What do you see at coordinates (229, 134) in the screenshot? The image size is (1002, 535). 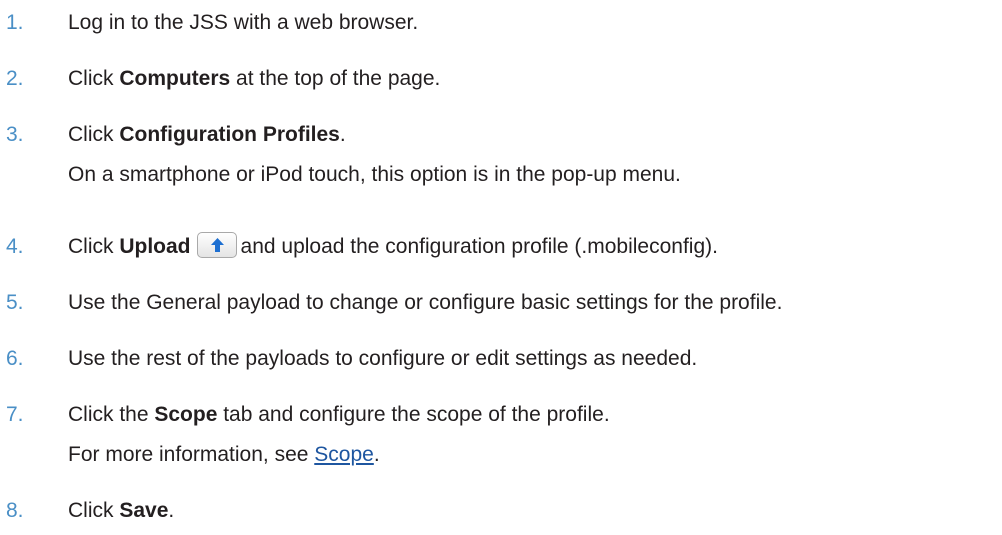 I see `ui-term-configuration-profiles: Configuration Profiles` at bounding box center [229, 134].